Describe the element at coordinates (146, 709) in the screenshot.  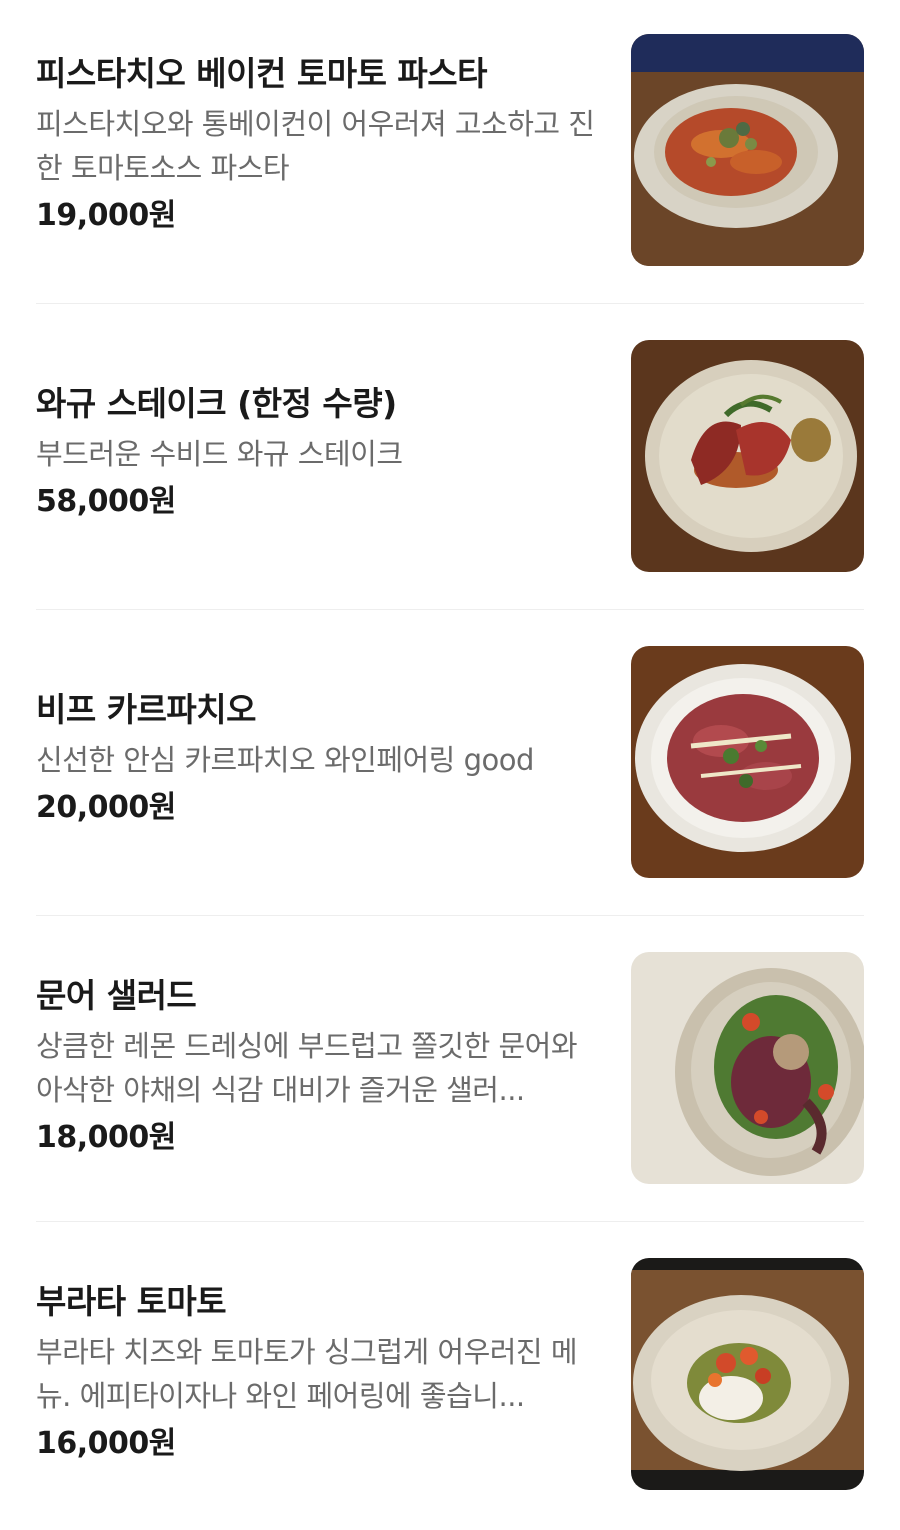
I see `menu-item-name: 비프 카르파치오` at that location.